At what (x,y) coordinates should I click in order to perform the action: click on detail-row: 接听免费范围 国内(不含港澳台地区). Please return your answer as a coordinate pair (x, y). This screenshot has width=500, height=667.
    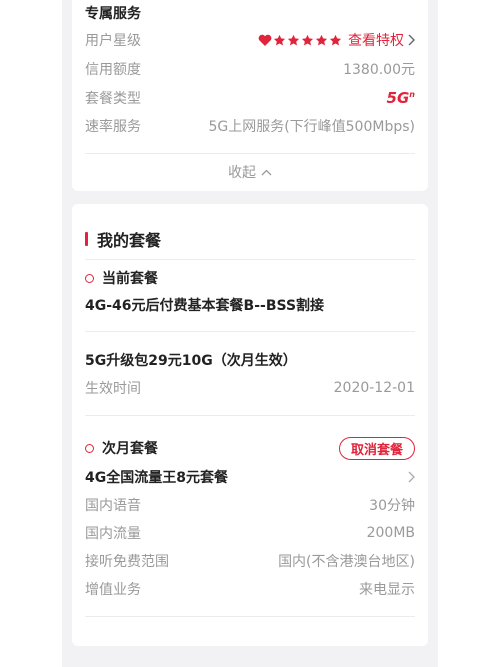
    Looking at the image, I should click on (250, 561).